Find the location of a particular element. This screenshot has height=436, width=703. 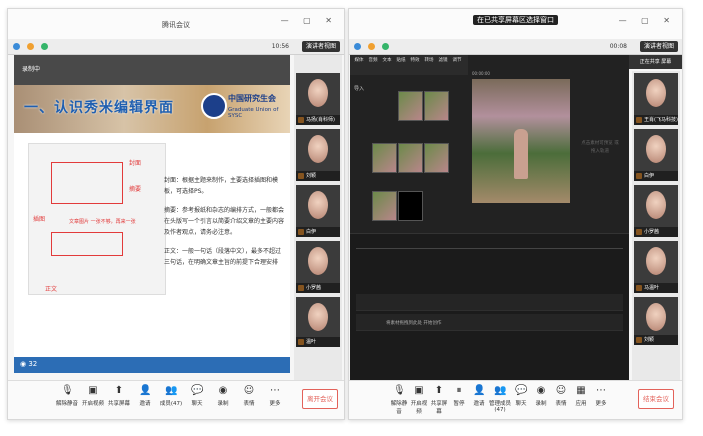

preview-time: 00:00:00 is located at coordinates (481, 73).